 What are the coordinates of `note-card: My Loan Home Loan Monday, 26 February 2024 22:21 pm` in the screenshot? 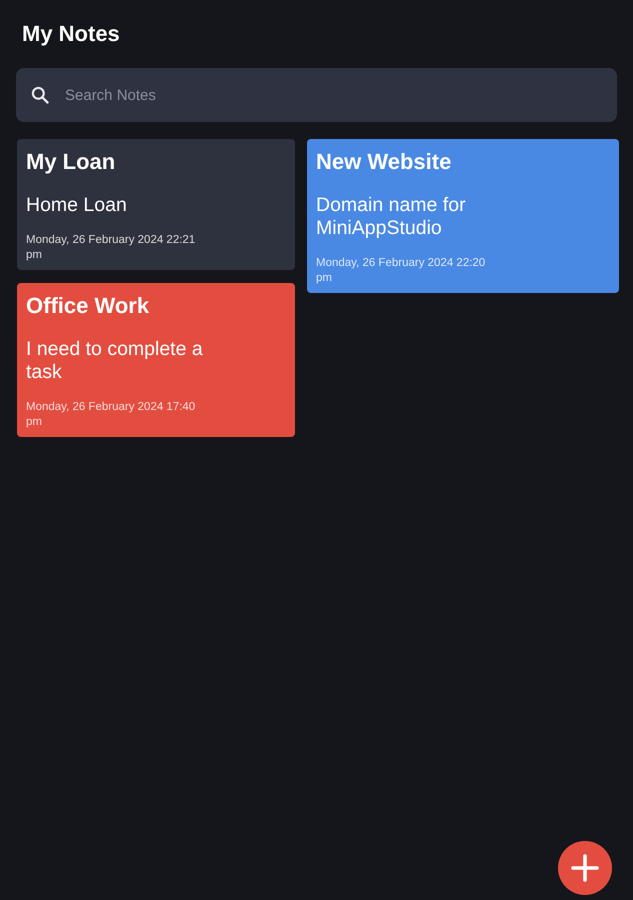 It's located at (156, 204).